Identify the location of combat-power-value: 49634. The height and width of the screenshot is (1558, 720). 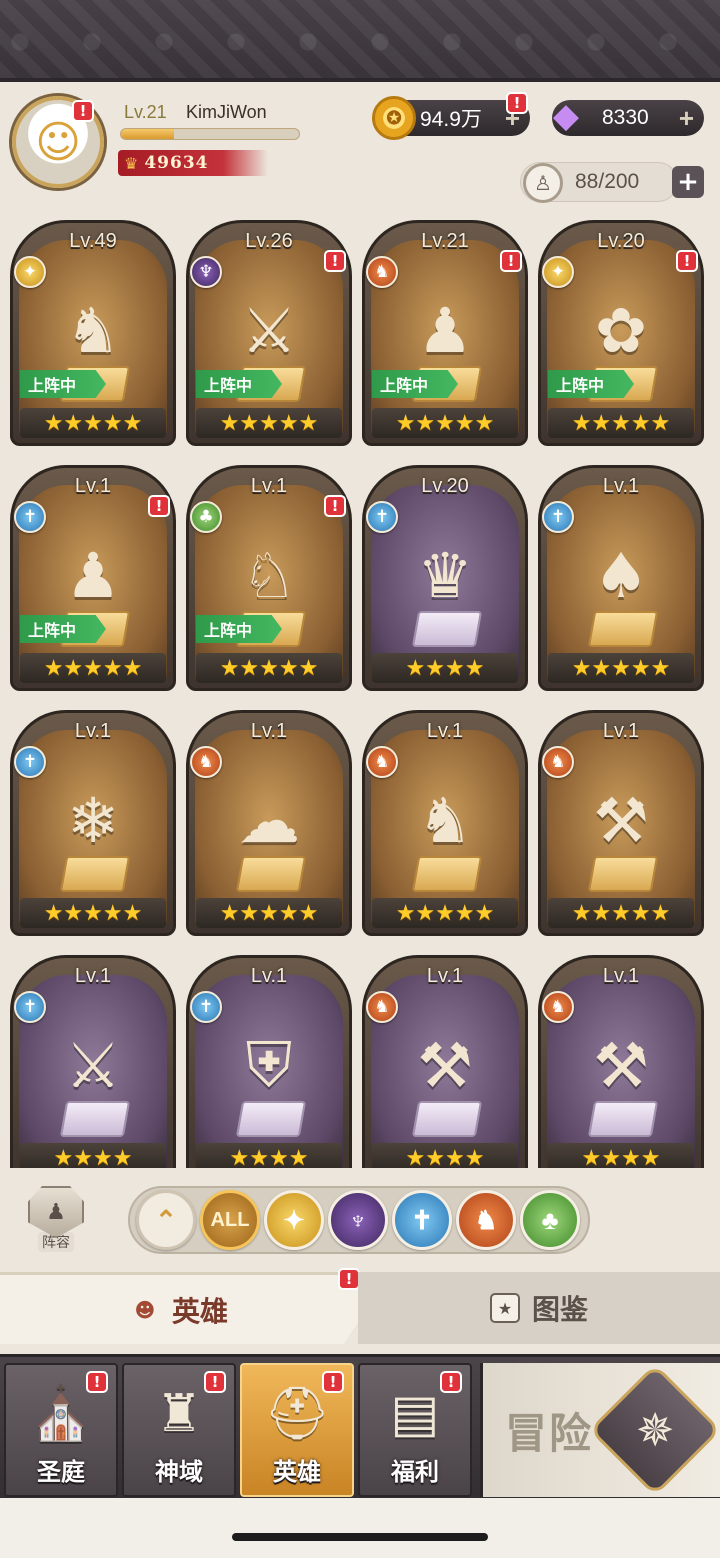
(176, 163).